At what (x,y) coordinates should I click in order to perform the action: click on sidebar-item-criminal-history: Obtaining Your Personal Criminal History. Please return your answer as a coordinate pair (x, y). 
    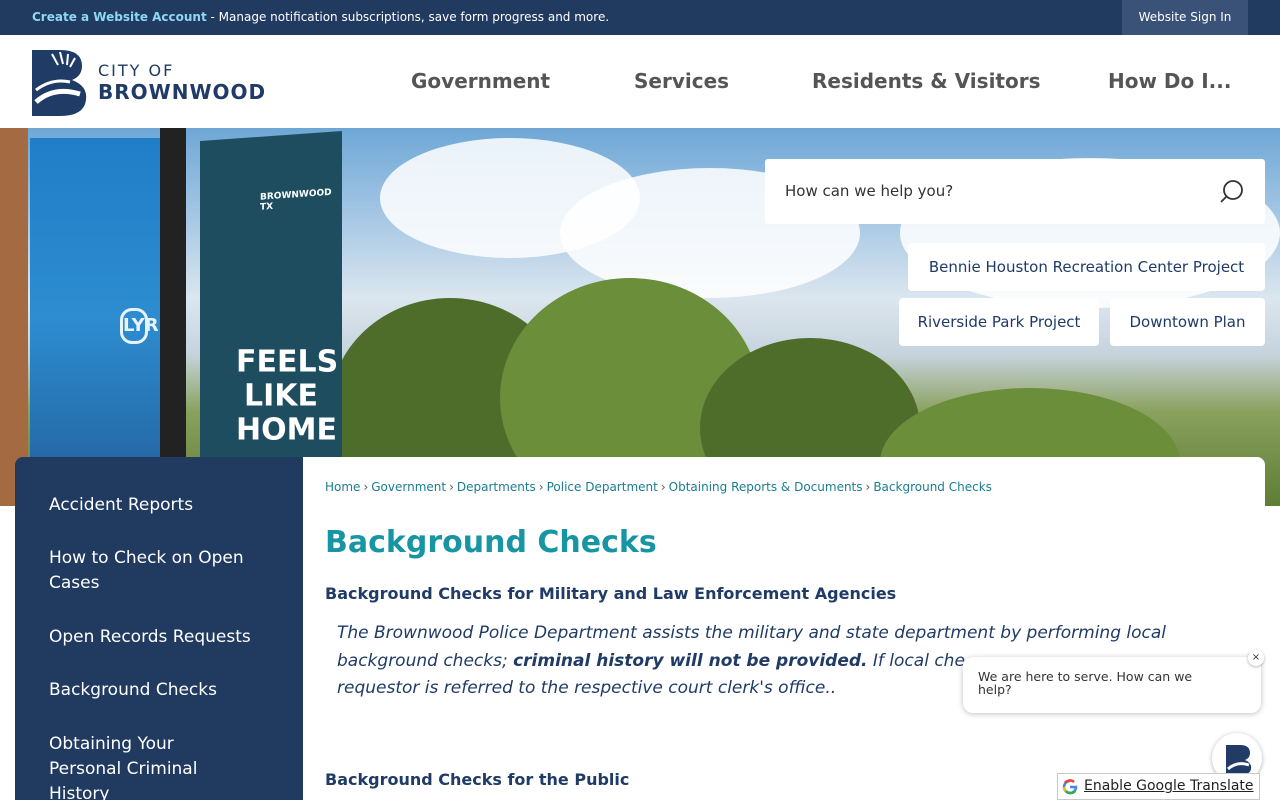
    Looking at the image, I should click on (139, 766).